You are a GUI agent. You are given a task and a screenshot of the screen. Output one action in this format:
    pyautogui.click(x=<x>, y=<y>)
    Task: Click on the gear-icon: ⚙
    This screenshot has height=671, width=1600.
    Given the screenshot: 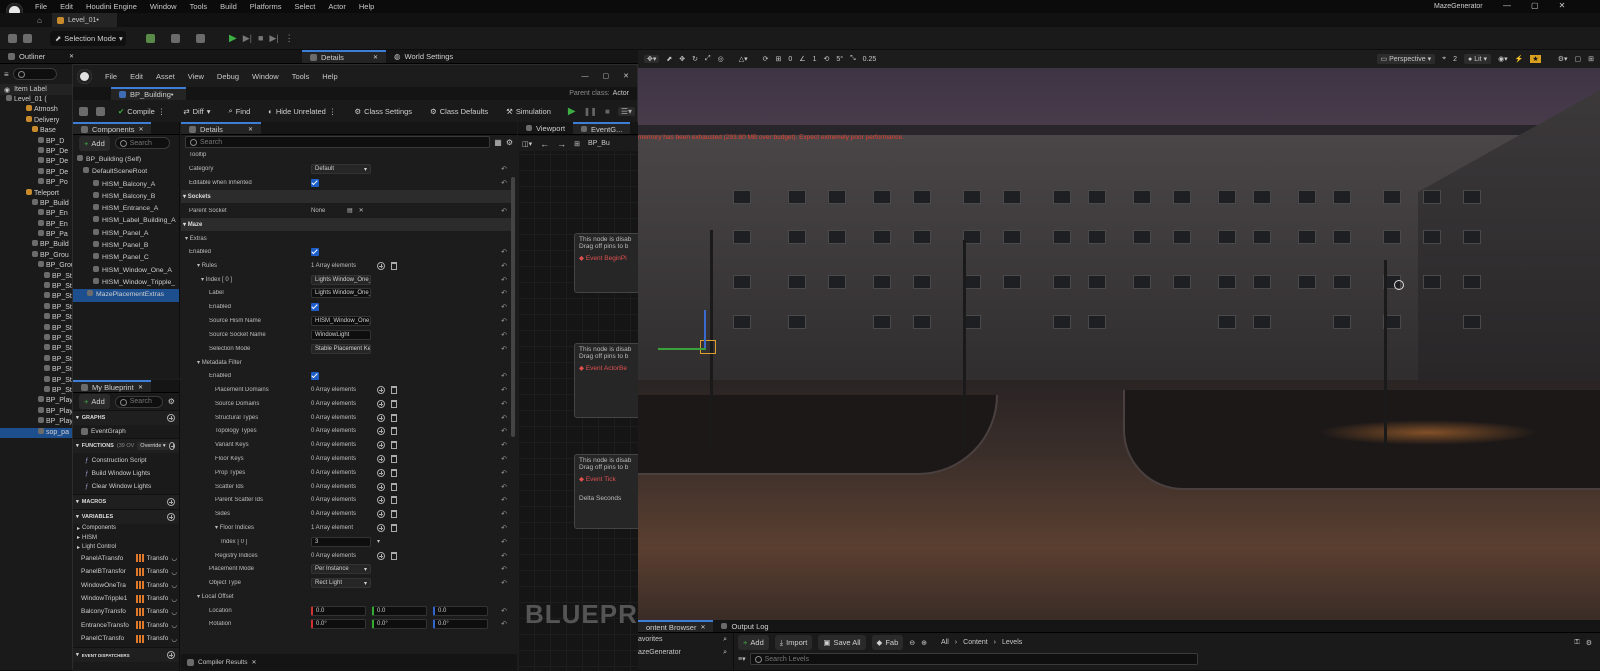 What is the action you would take?
    pyautogui.click(x=509, y=142)
    